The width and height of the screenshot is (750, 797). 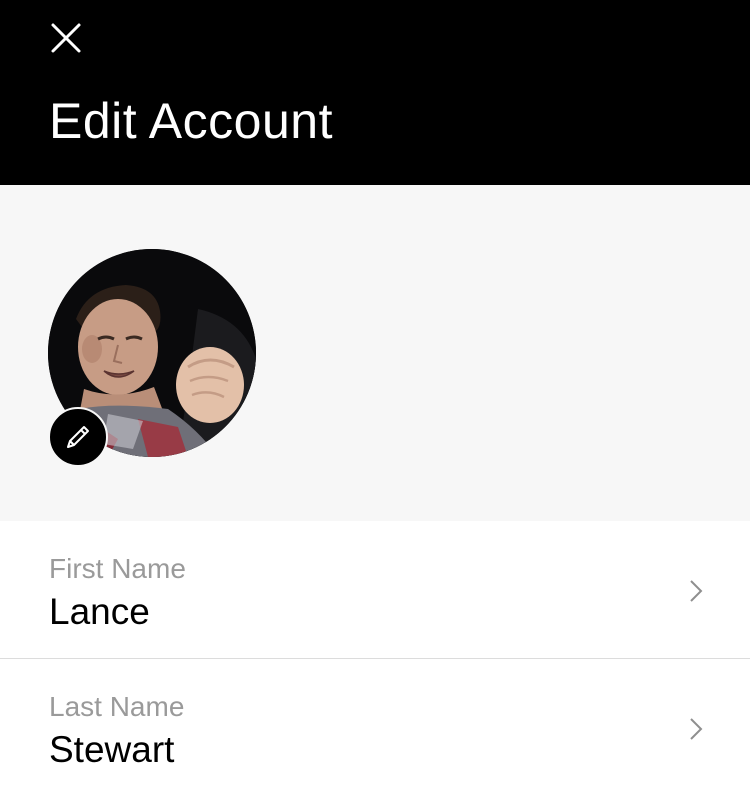 I want to click on page-title: Edit Account, so click(x=191, y=121).